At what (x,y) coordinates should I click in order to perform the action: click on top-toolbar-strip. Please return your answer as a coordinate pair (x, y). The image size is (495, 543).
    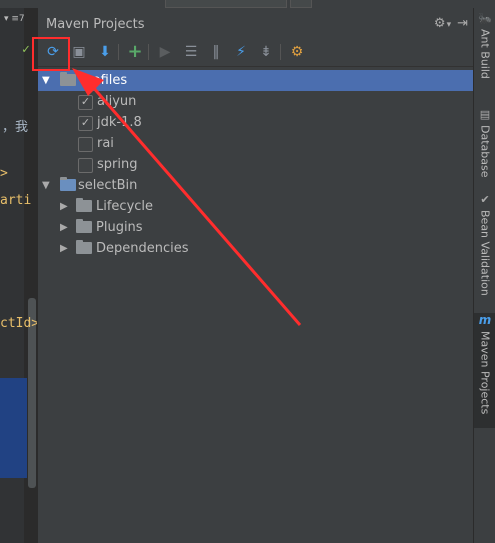
    Looking at the image, I should click on (247, 4).